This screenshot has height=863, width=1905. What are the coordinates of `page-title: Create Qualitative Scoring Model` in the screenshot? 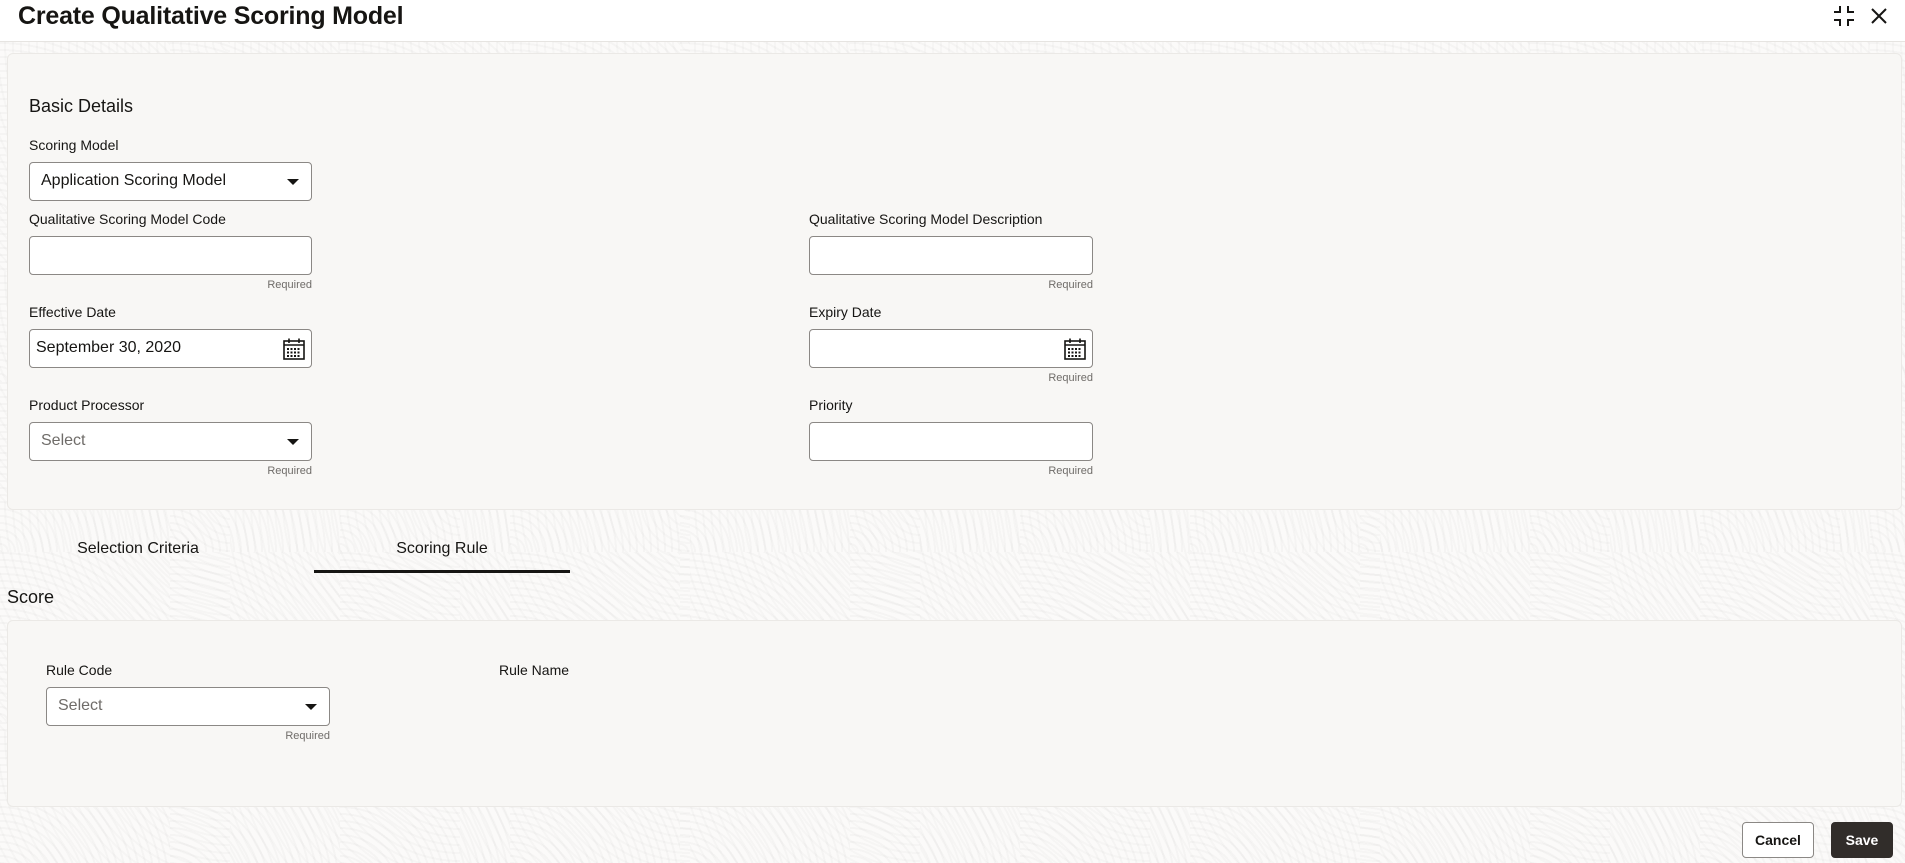 It's located at (211, 16).